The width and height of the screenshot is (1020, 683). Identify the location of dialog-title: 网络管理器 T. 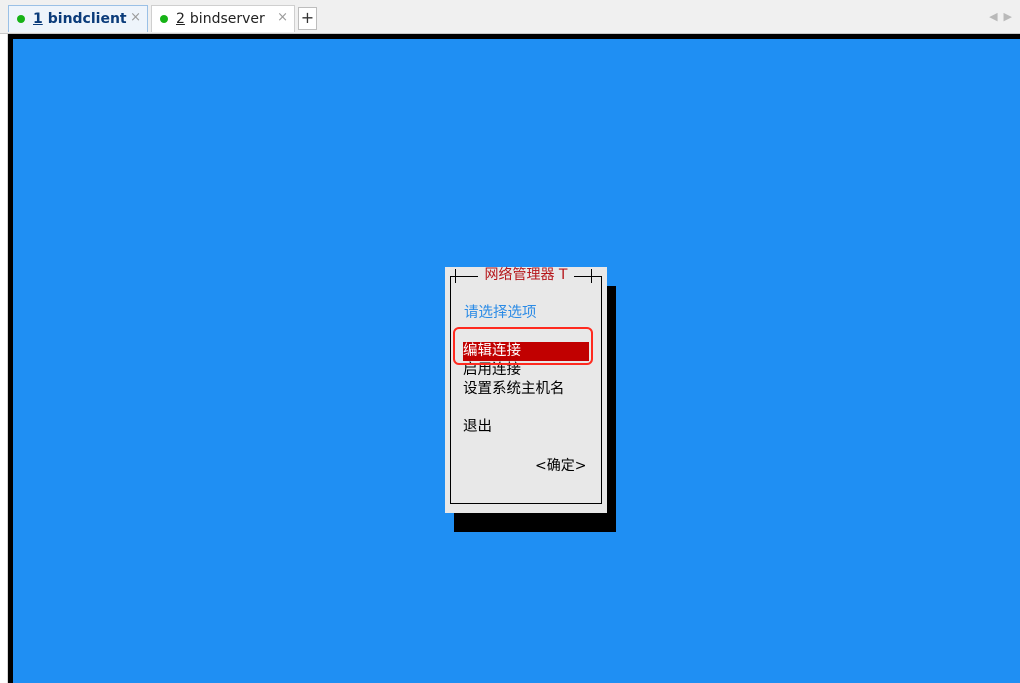
(526, 275).